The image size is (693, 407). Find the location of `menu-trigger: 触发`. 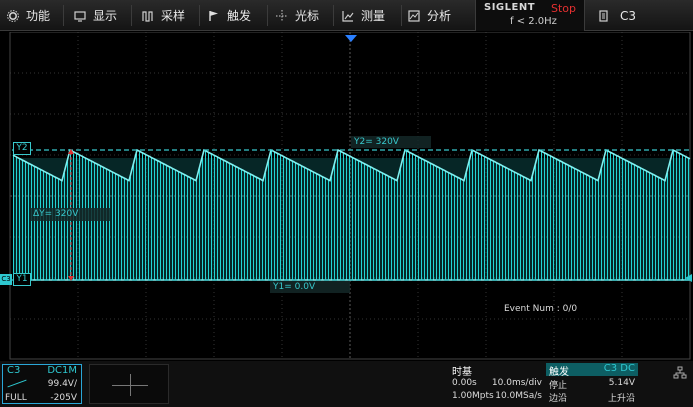

menu-trigger: 触发 is located at coordinates (229, 15).